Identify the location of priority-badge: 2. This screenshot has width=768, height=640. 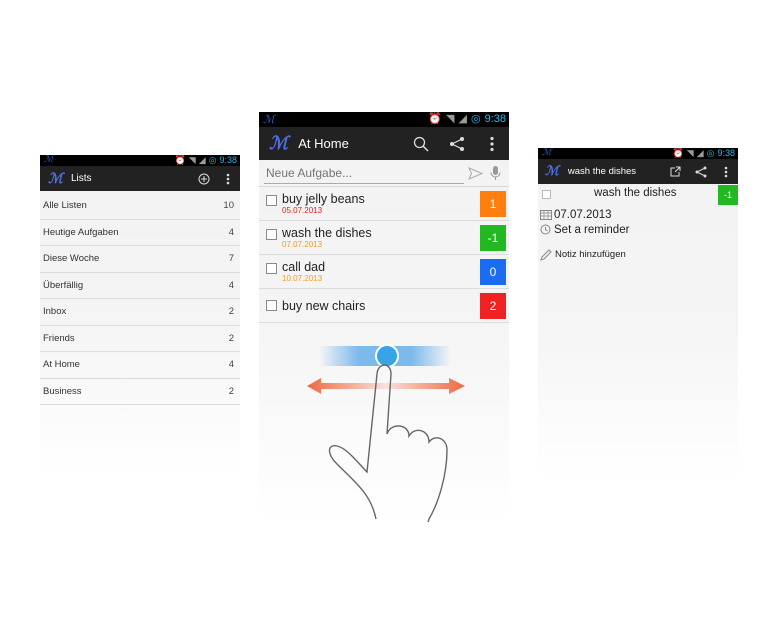
(493, 306).